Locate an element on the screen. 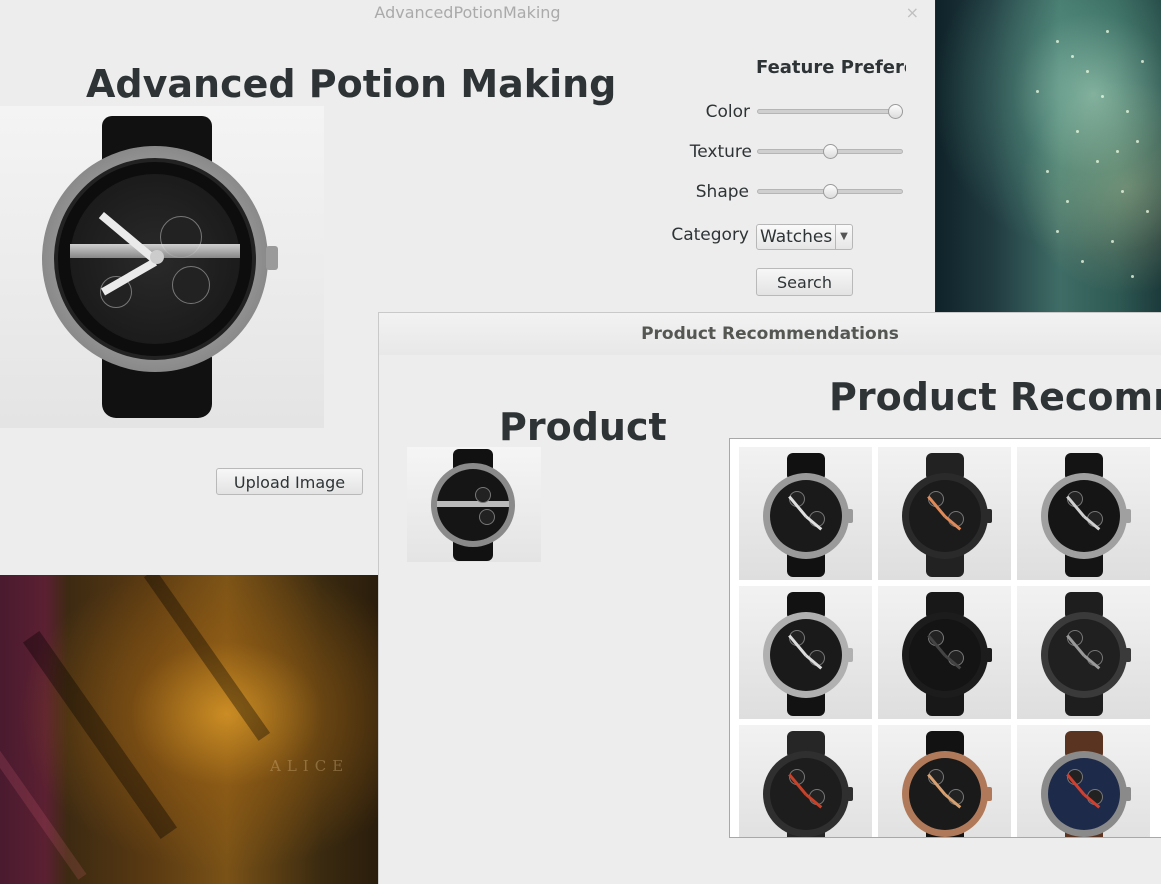 The width and height of the screenshot is (1161, 884). main-window-titlebar: AdvancedPotionMaking is located at coordinates (467, 14).